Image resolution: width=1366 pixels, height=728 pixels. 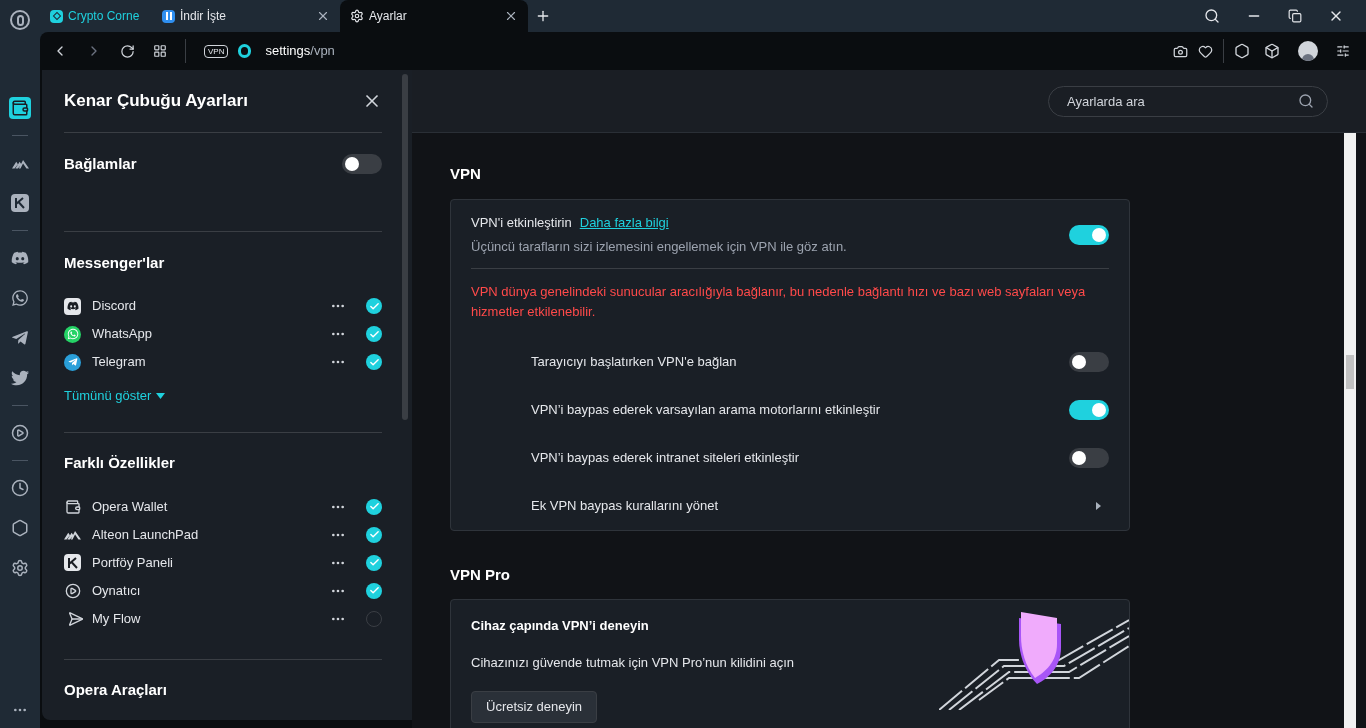 I want to click on sidebar-item-name: Telegram, so click(x=119, y=362).